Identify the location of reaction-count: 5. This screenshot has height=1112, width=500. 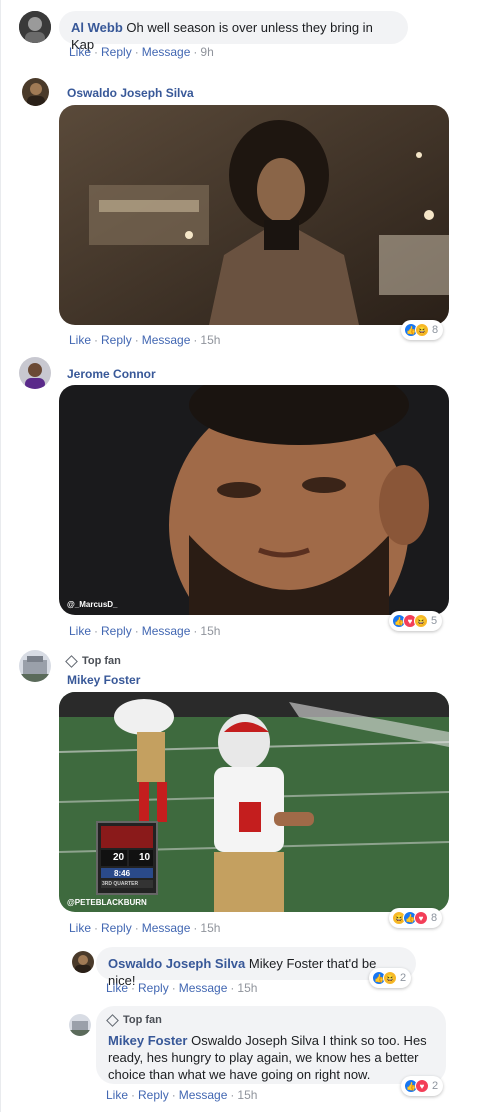
(434, 621).